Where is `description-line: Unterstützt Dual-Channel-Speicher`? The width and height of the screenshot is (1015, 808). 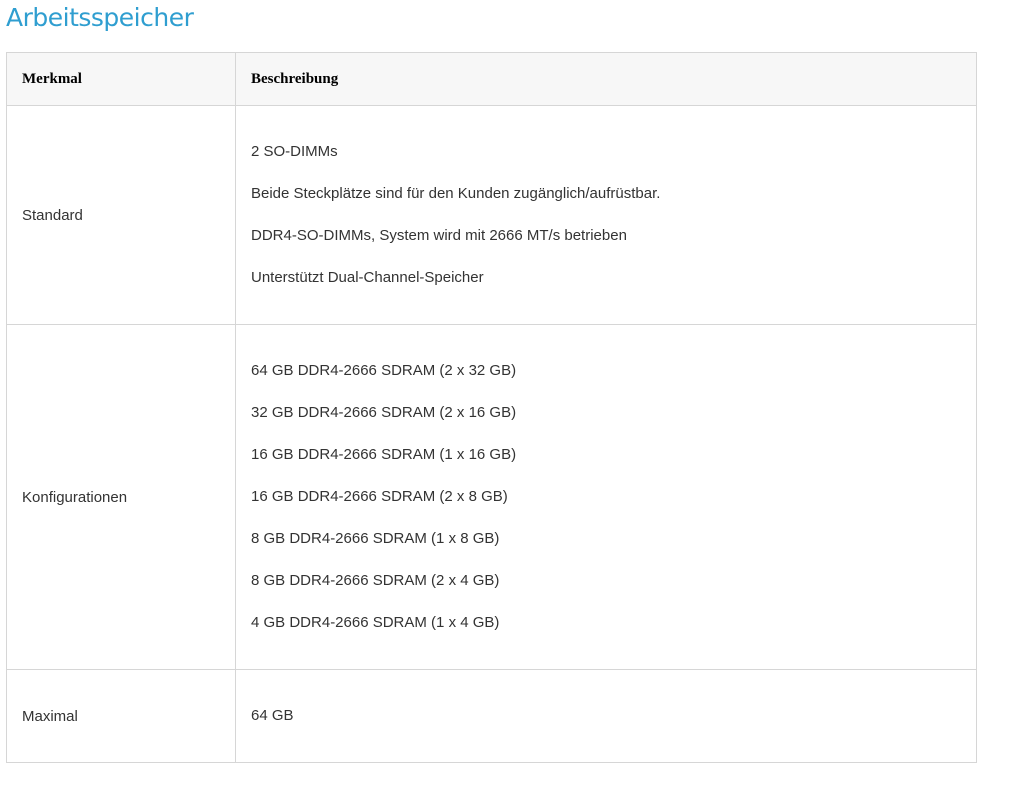
description-line: Unterstützt Dual-Channel-Speicher is located at coordinates (367, 277).